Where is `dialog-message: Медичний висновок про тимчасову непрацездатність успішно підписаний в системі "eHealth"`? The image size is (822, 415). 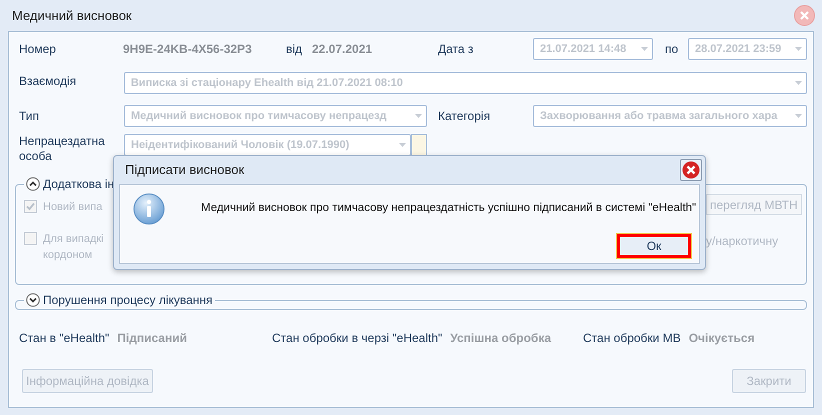
dialog-message: Медичний висновок про тимчасову непрацездатність успішно підписаний в системі "eHealth" is located at coordinates (448, 208).